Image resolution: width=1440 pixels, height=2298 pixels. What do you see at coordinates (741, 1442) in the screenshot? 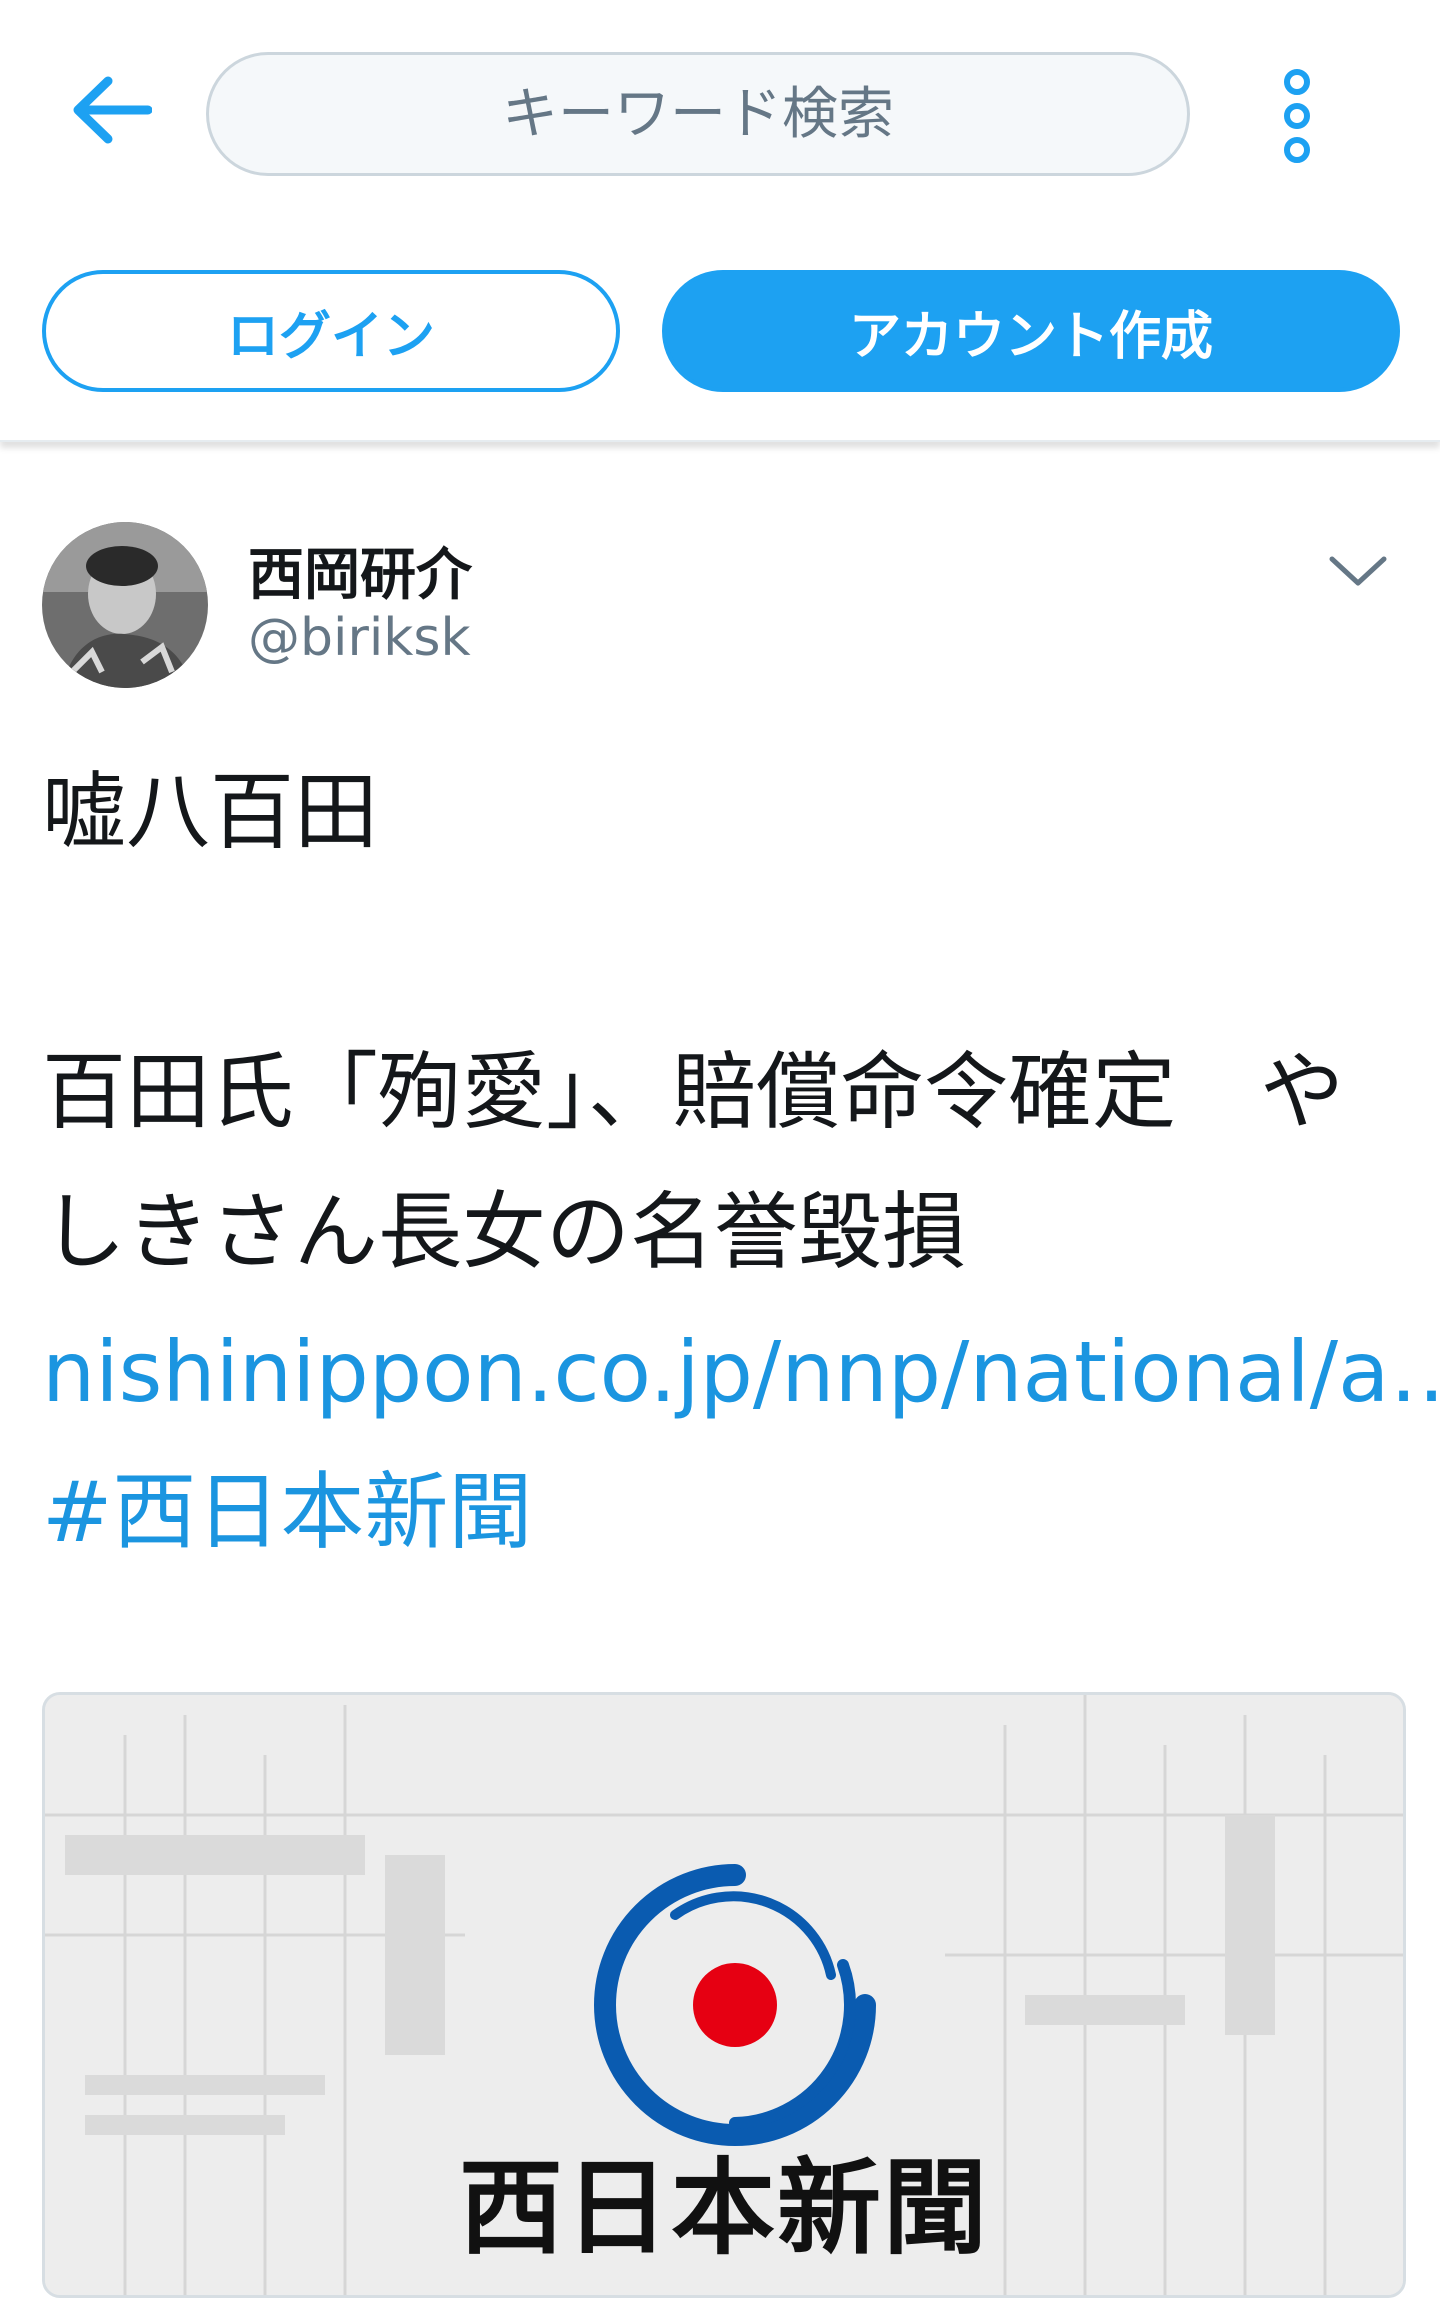
I see `tweet-links: nishinippon.co.jp/nnp/national/a… #西日本新聞` at bounding box center [741, 1442].